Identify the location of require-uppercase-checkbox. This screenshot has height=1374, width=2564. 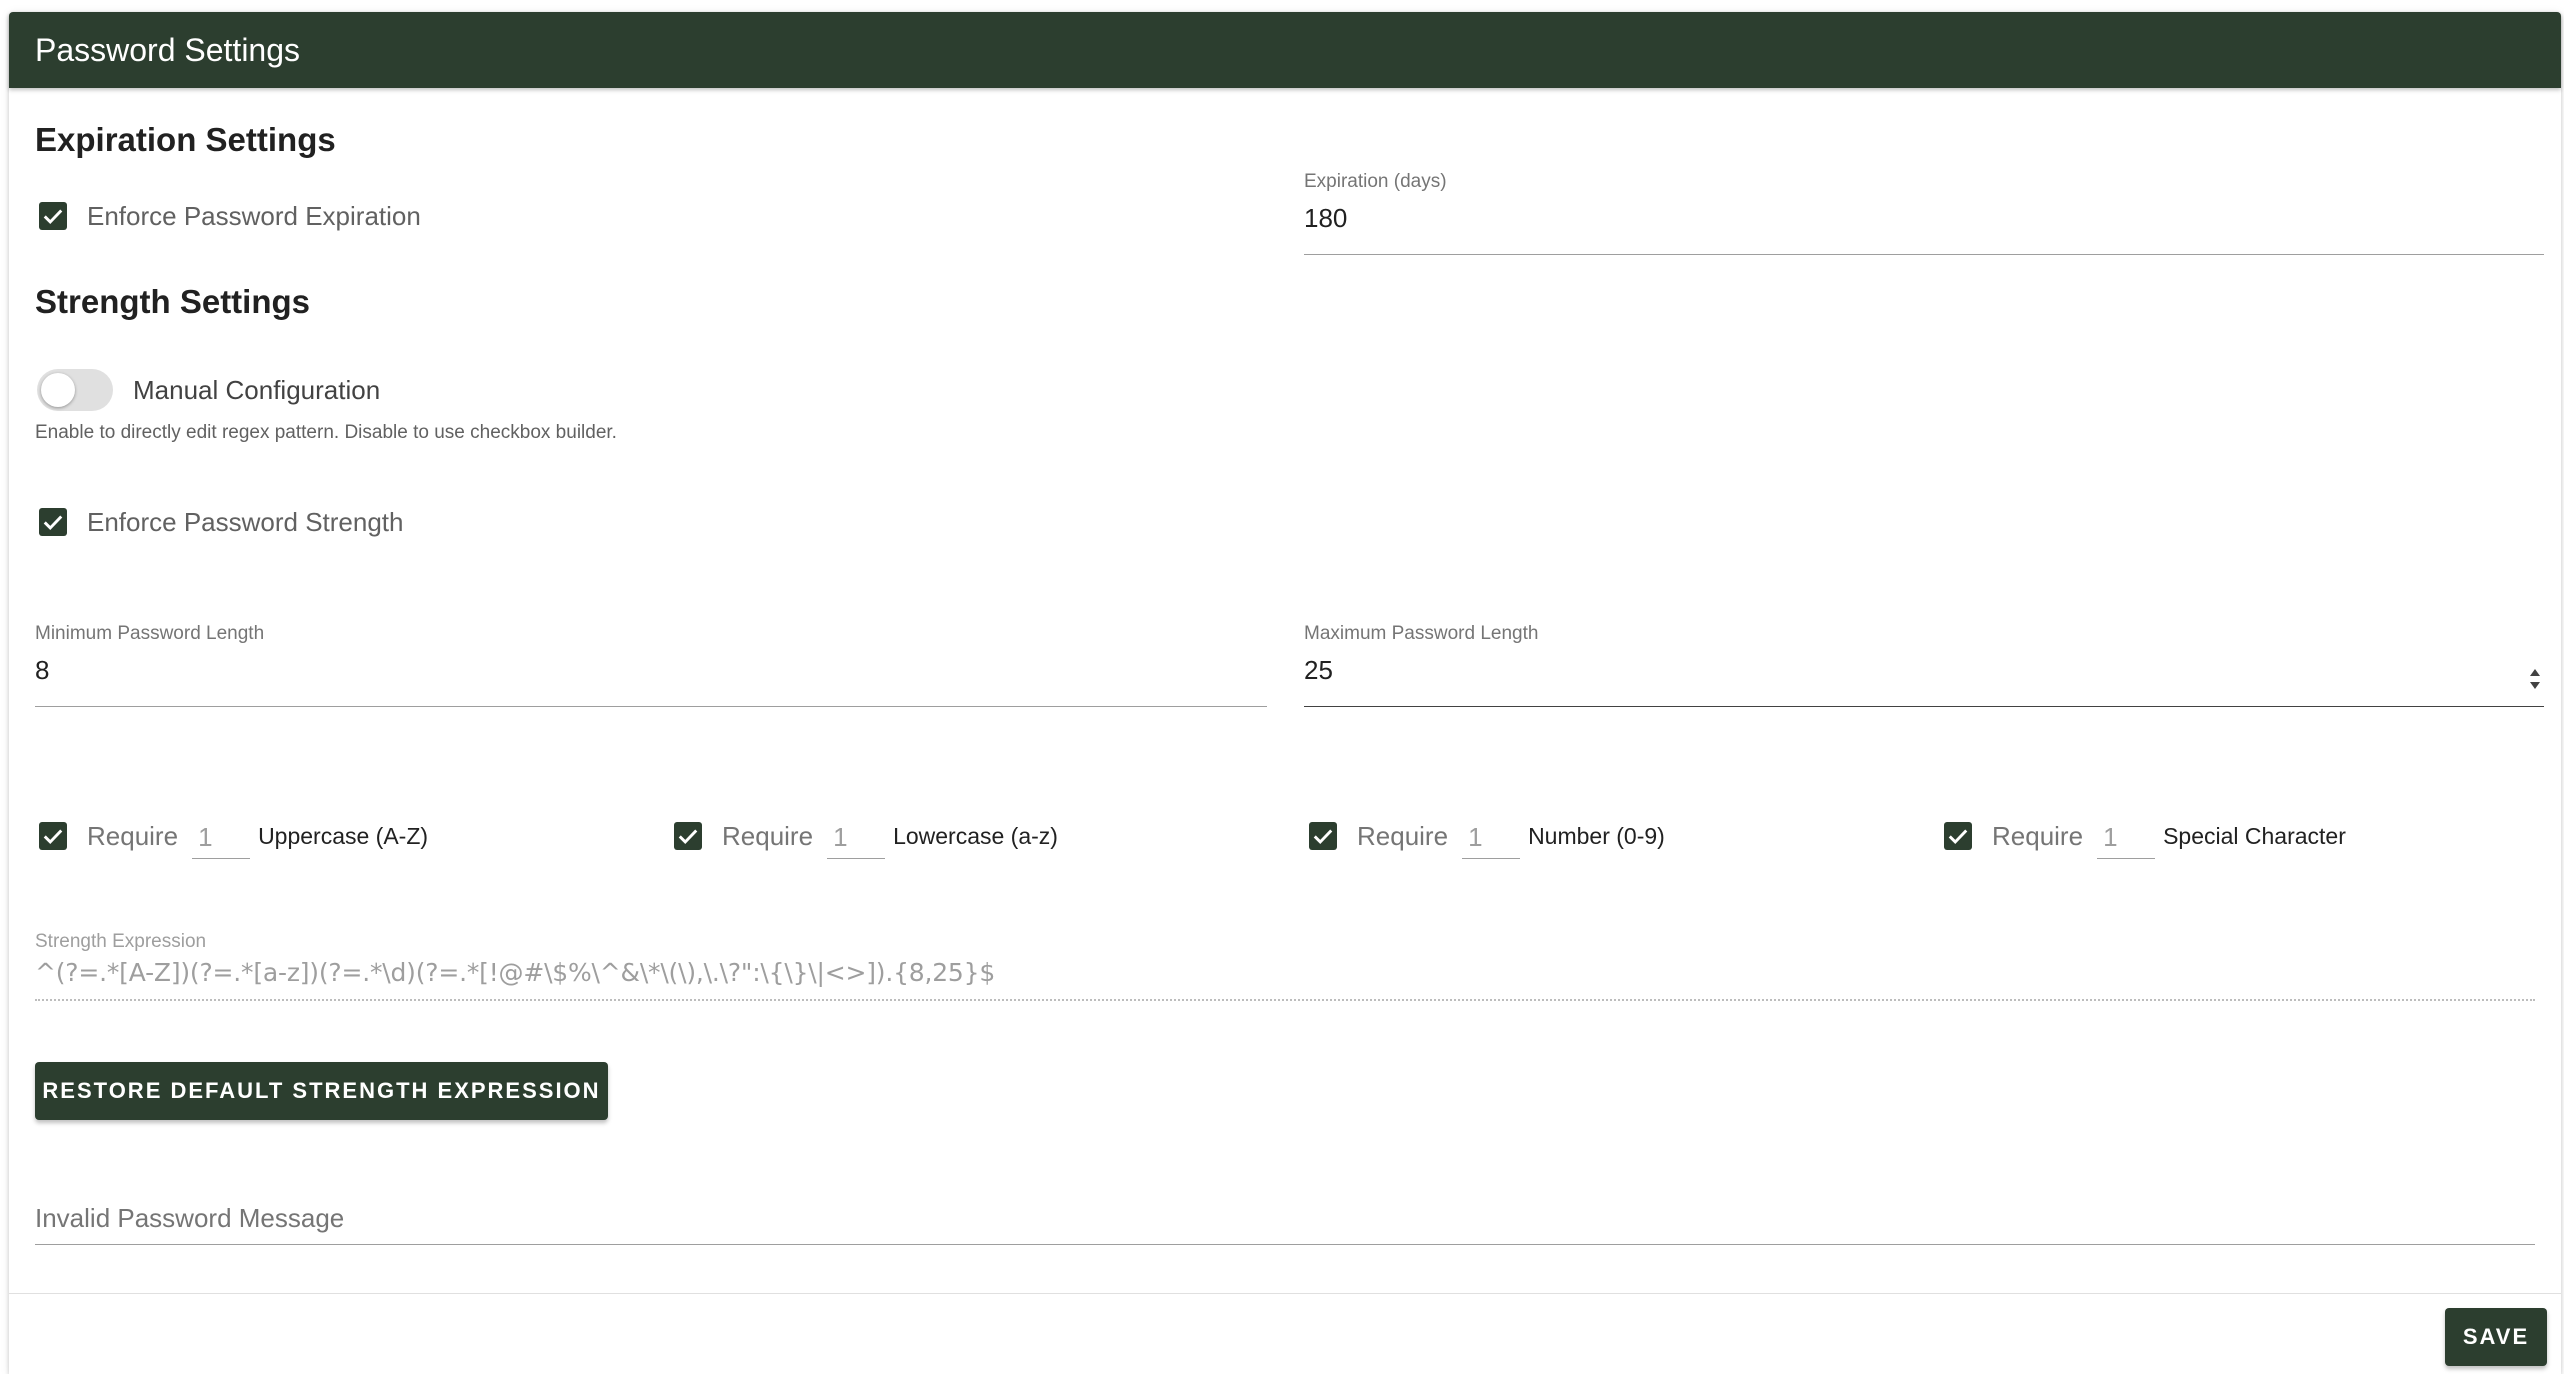
(53, 836).